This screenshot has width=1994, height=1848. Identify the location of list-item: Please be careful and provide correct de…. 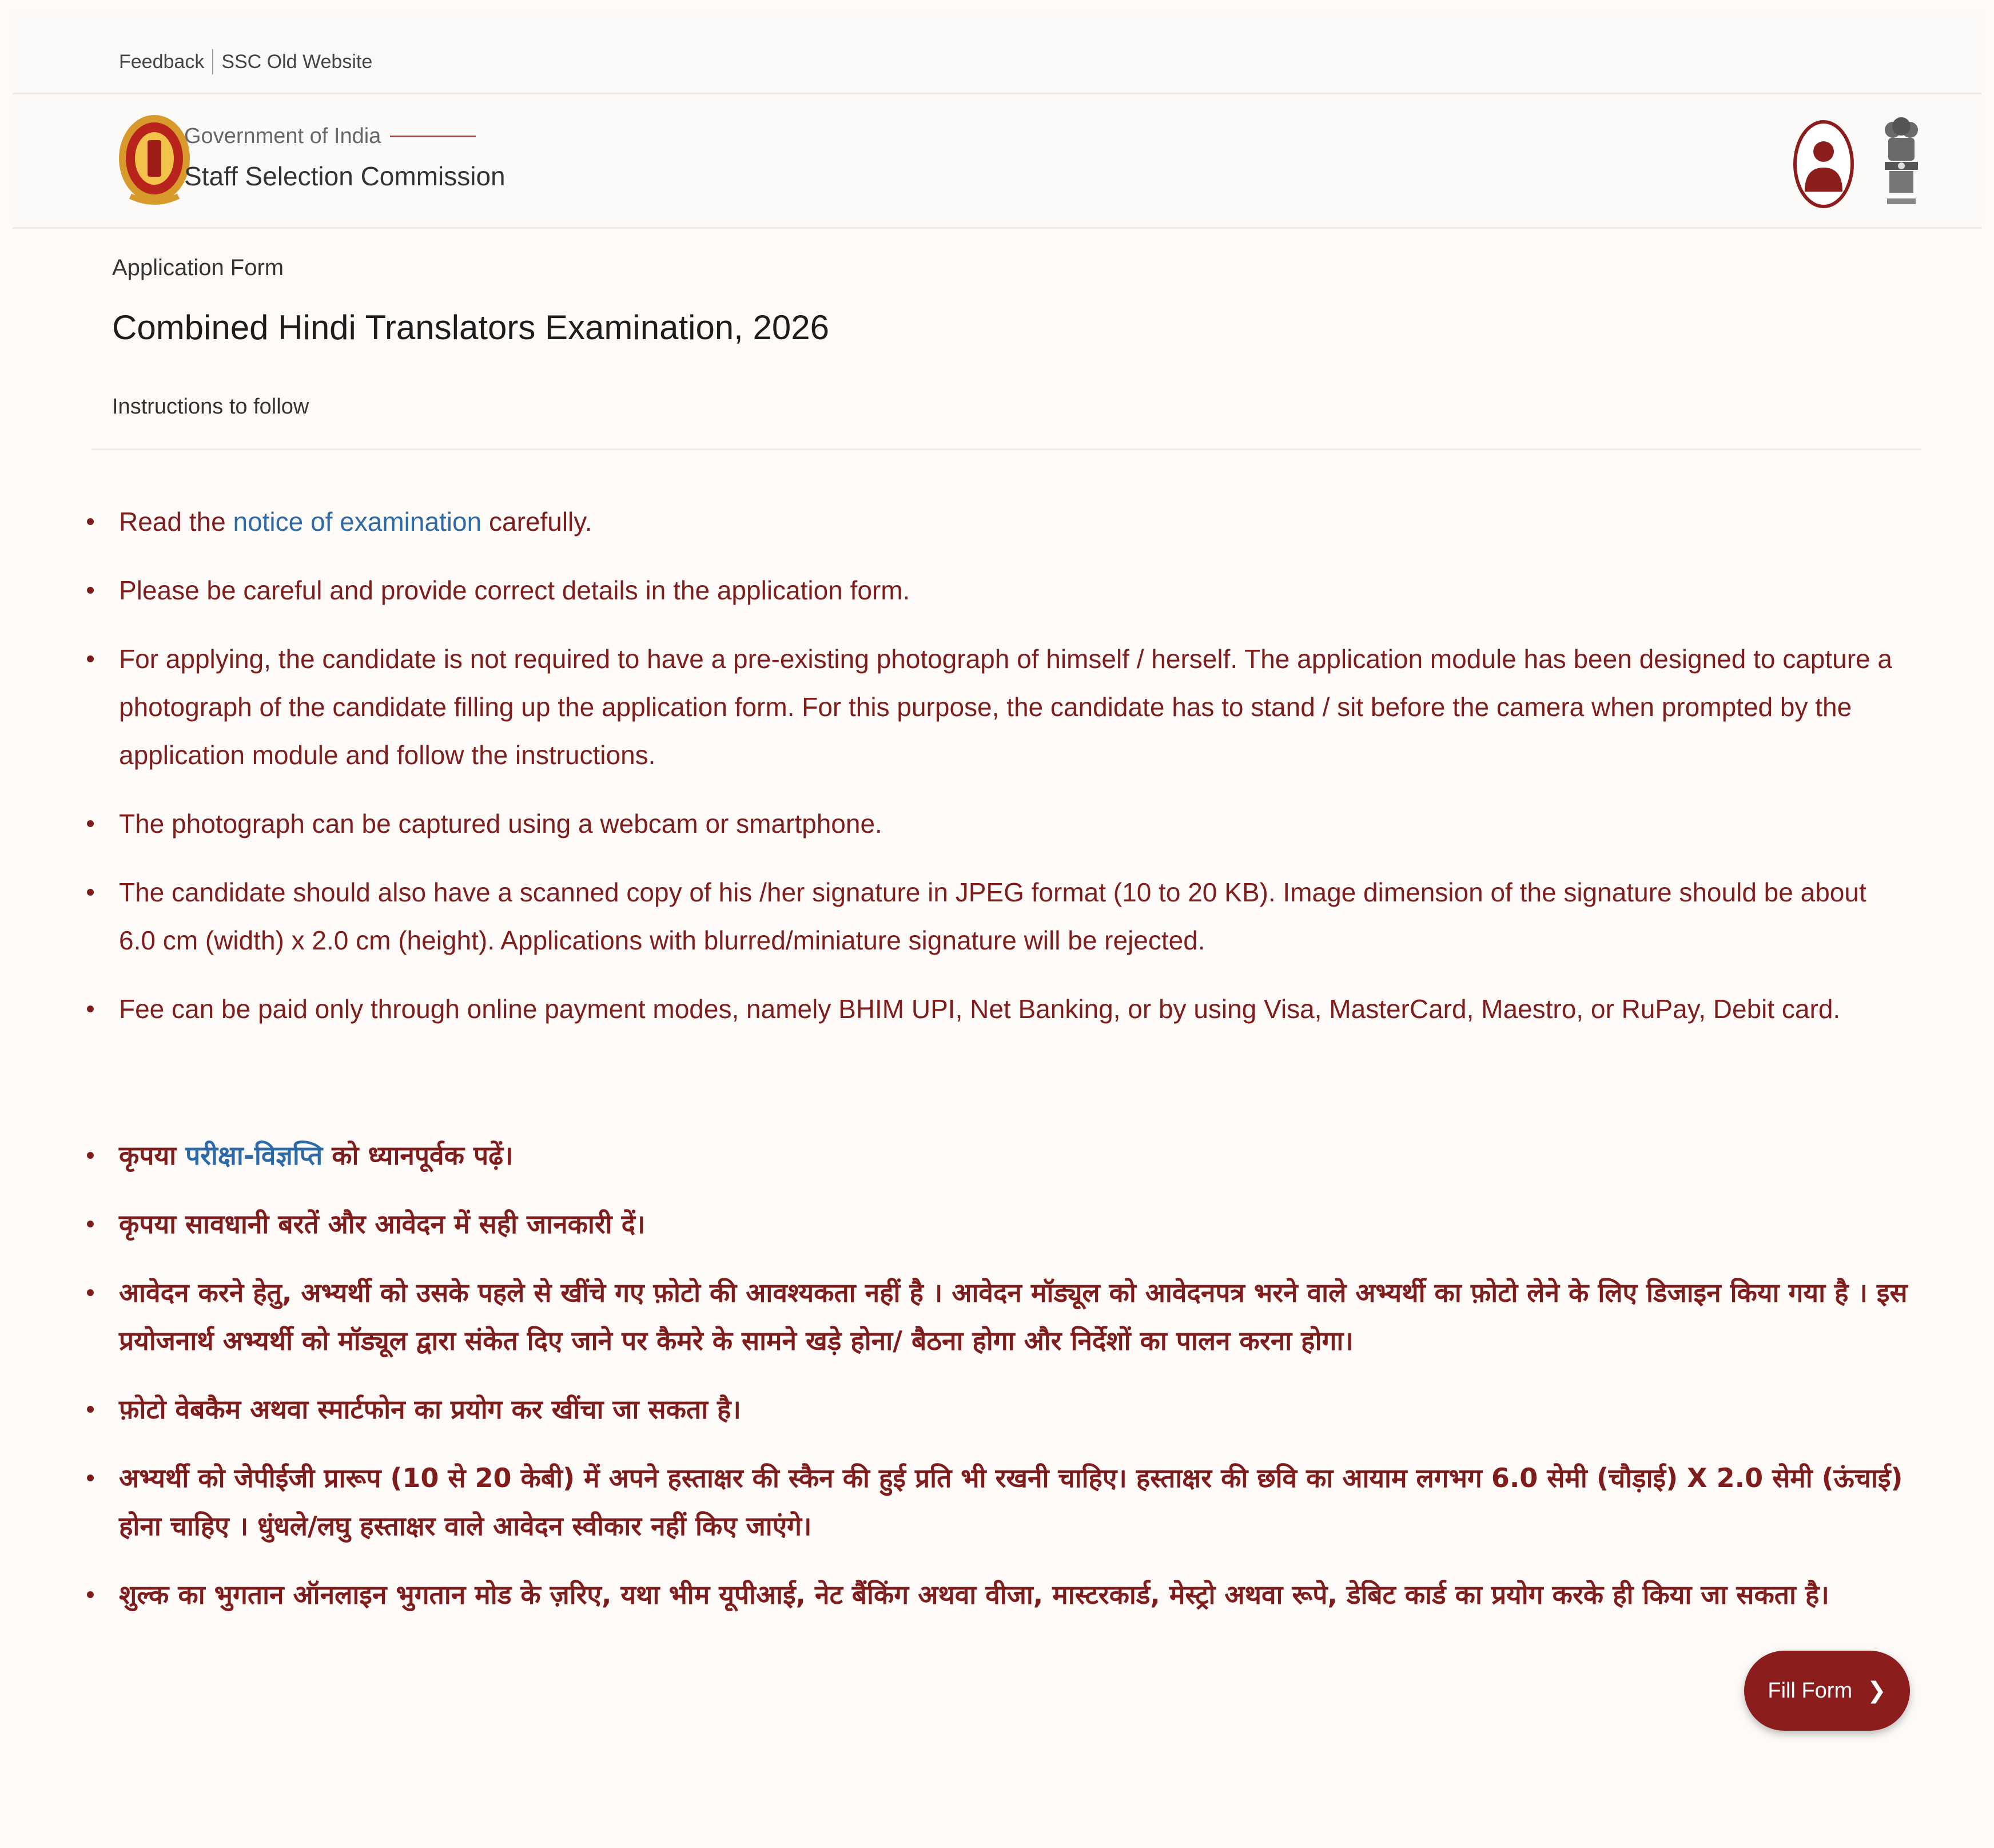
(995, 590).